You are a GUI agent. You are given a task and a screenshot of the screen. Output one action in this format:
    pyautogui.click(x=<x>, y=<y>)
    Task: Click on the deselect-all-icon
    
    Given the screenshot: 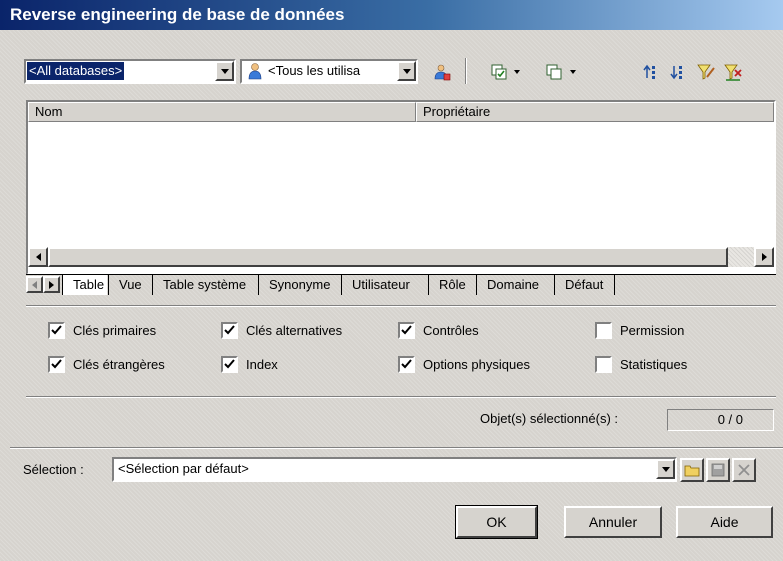 What is the action you would take?
    pyautogui.click(x=554, y=72)
    